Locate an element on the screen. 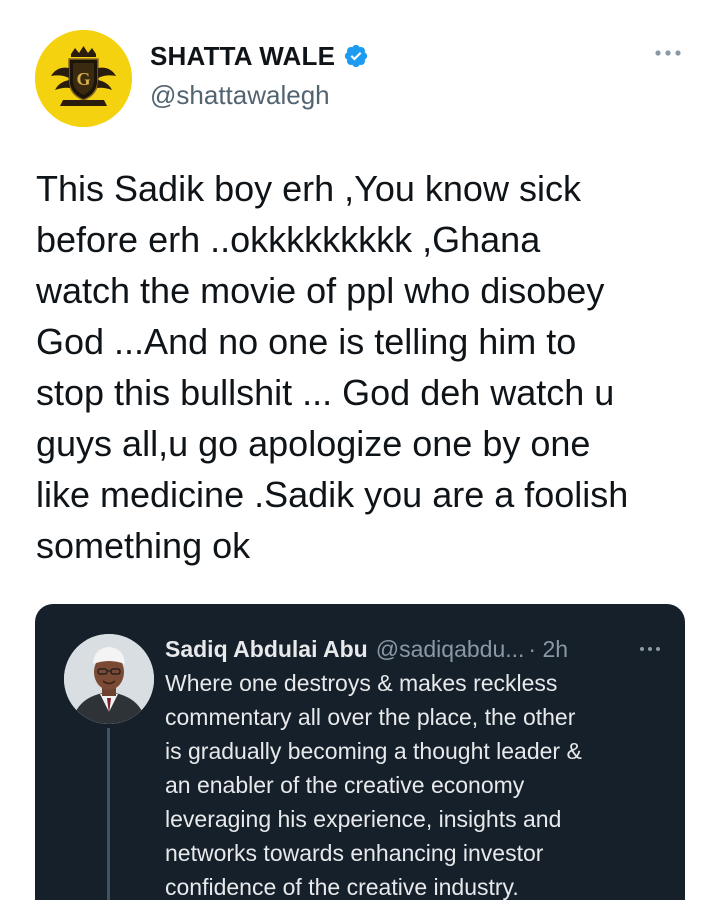 The image size is (720, 900). author-handle: @shattawalegh is located at coordinates (240, 95).